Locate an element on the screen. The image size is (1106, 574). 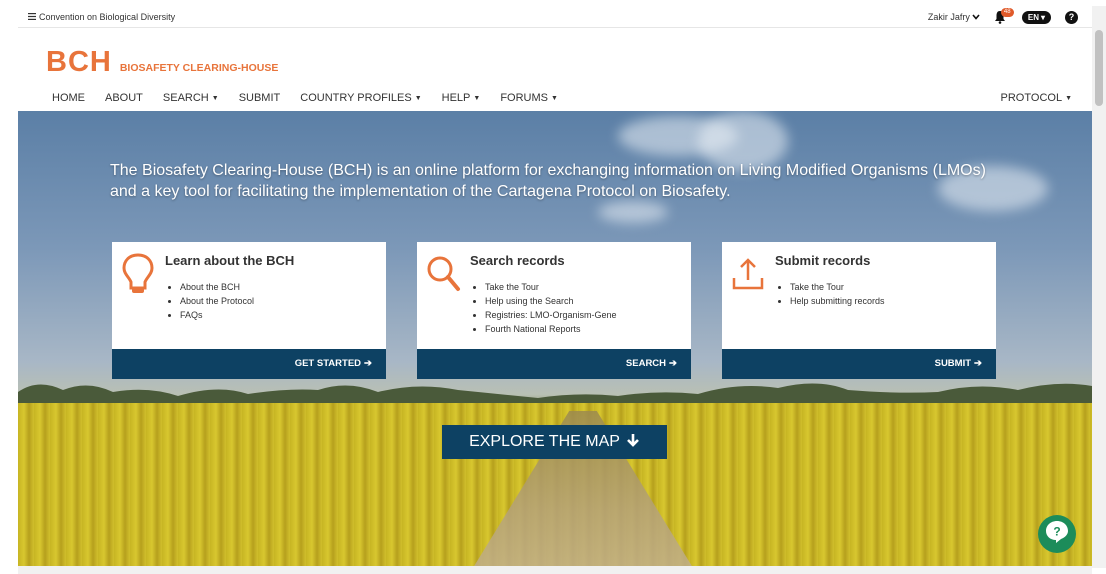
help-button: ? is located at coordinates (1071, 17).